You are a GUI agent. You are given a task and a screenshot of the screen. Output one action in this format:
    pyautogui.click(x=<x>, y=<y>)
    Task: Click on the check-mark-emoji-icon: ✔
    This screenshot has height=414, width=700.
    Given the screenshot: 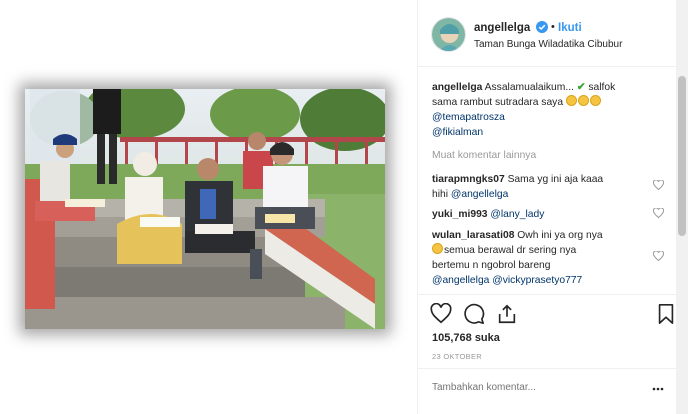 What is the action you would take?
    pyautogui.click(x=581, y=87)
    